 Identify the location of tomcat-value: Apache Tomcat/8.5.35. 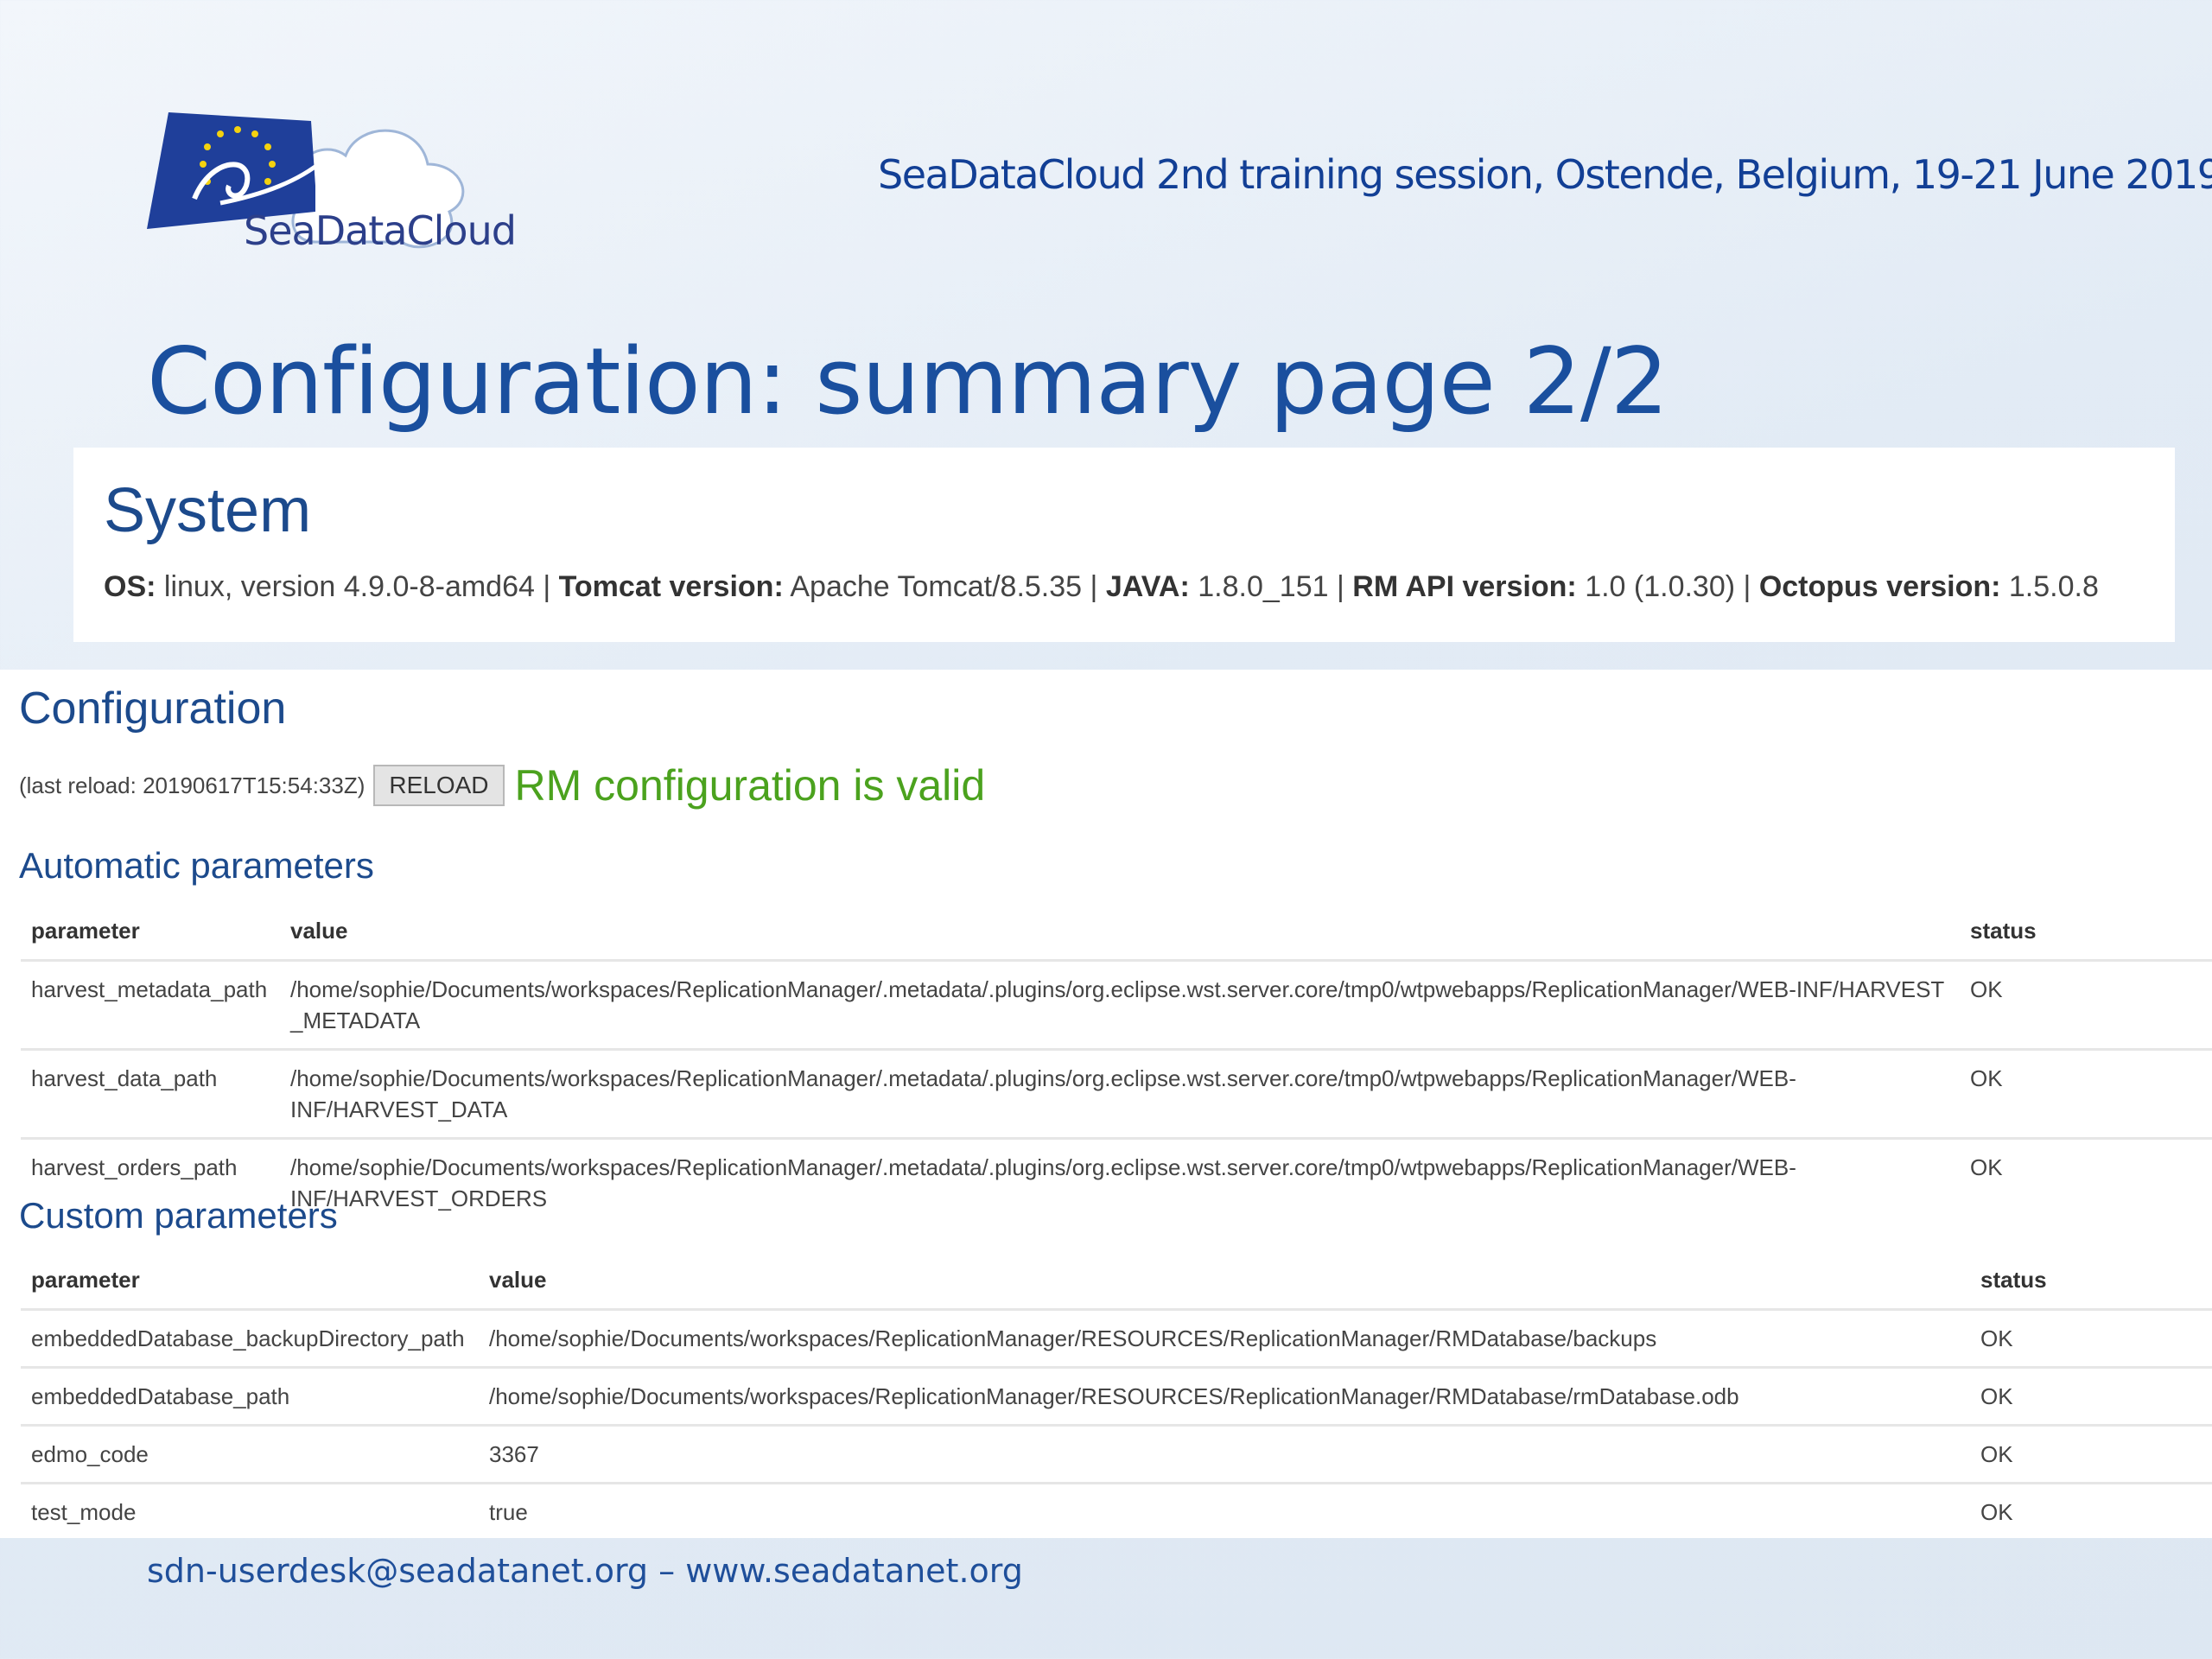
(936, 586).